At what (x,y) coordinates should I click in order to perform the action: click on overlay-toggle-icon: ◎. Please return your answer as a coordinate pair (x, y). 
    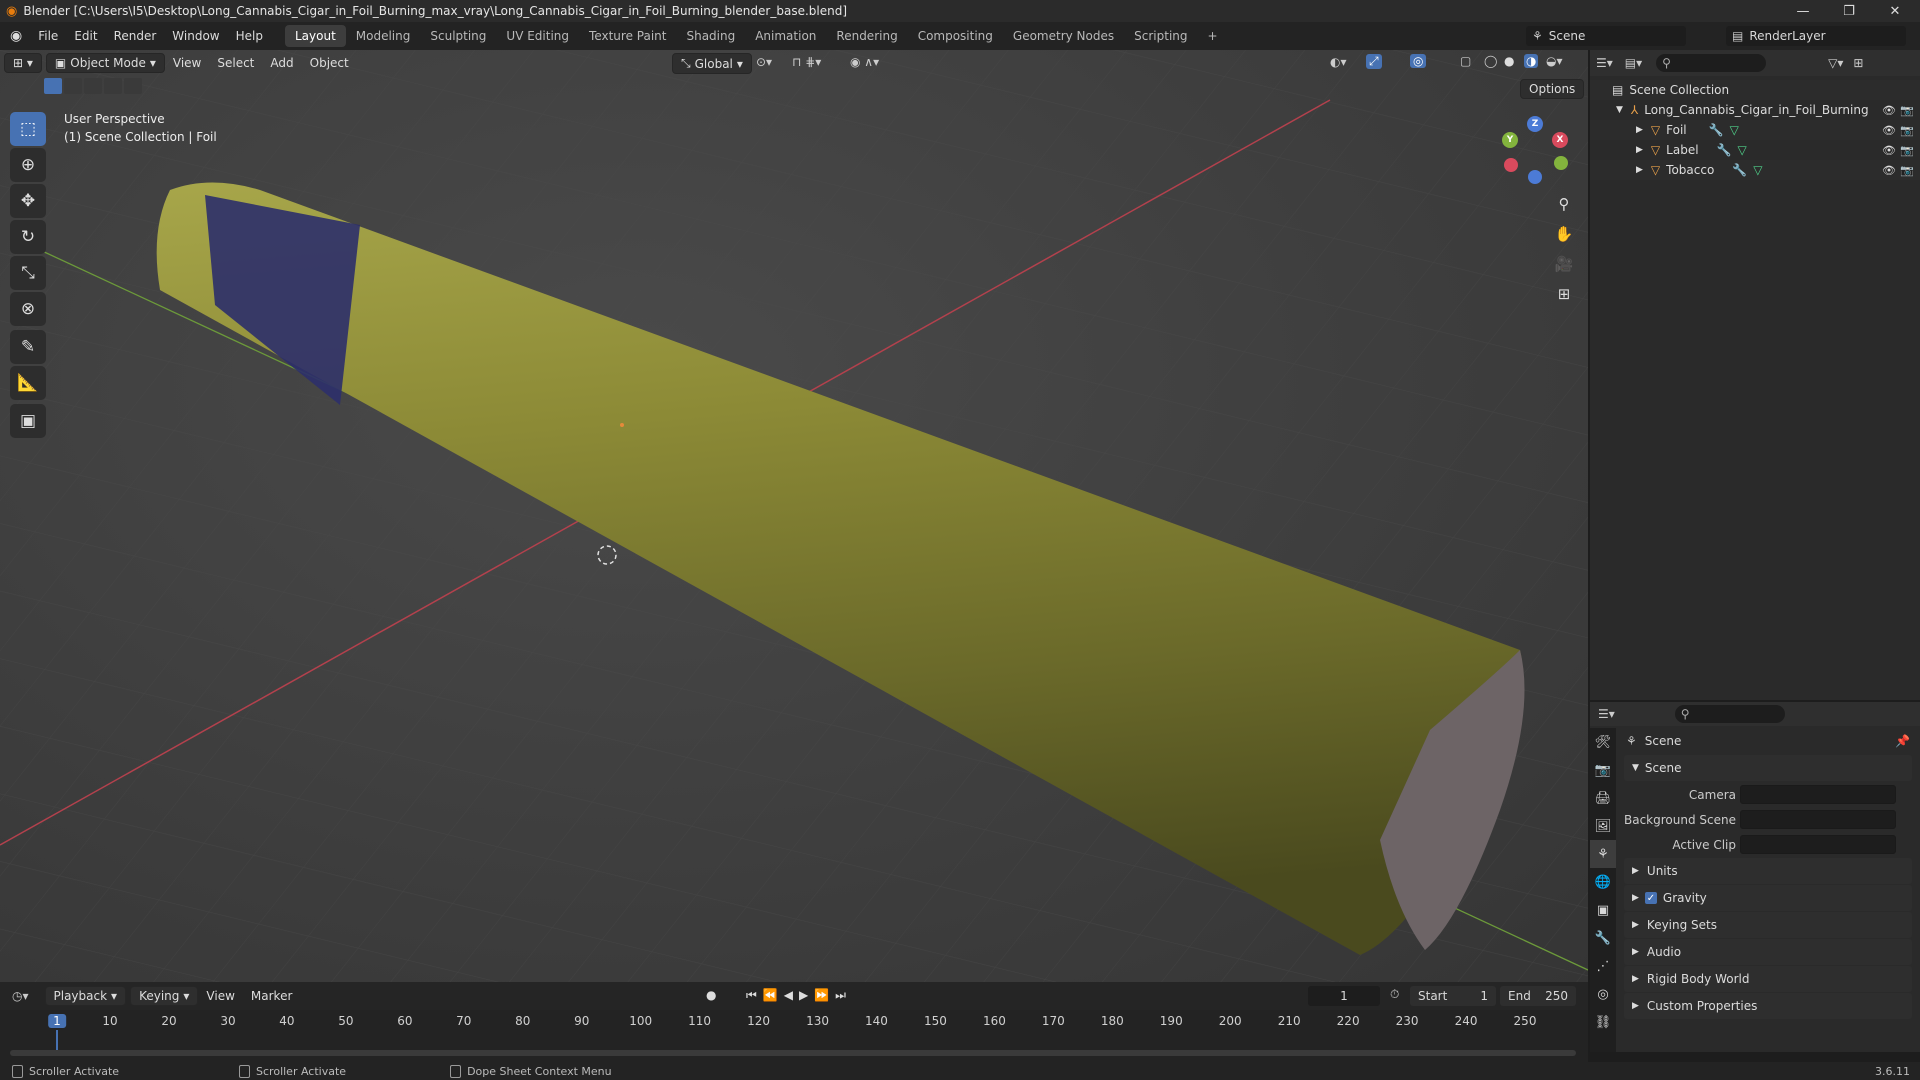
    Looking at the image, I should click on (1418, 61).